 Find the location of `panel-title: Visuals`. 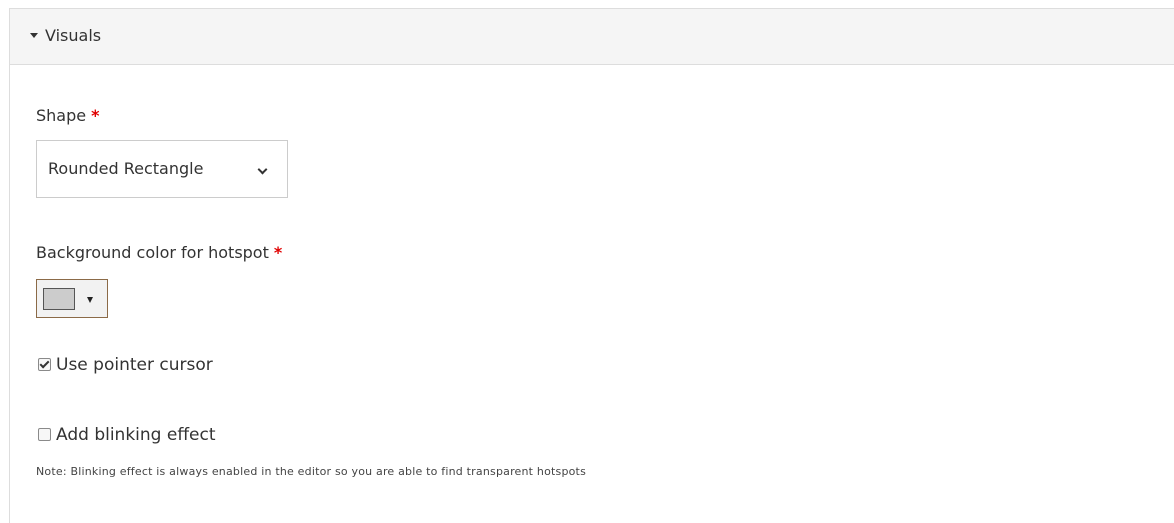

panel-title: Visuals is located at coordinates (73, 35).